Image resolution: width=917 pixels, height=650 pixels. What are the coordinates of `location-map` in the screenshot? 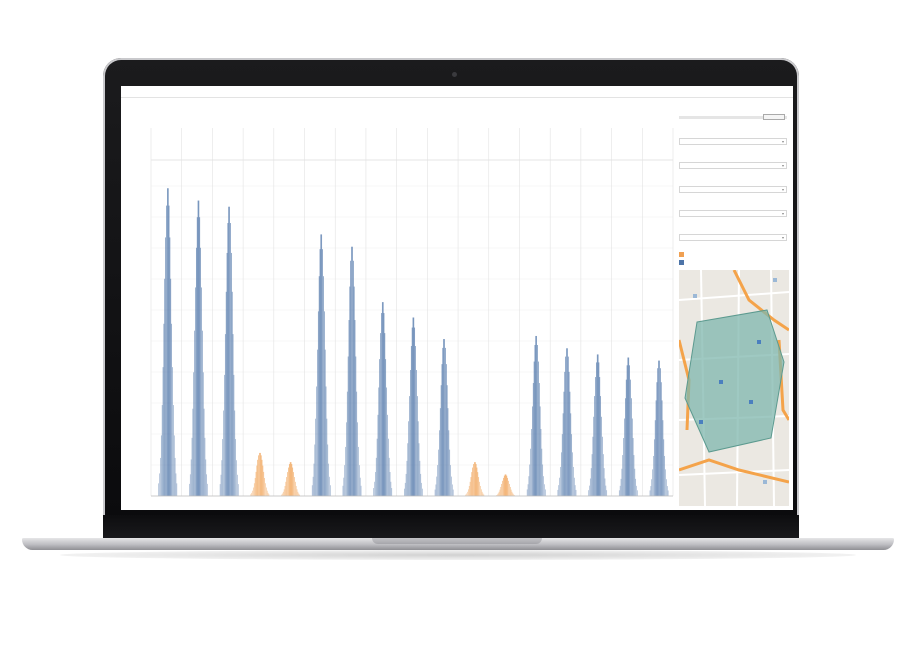 It's located at (734, 388).